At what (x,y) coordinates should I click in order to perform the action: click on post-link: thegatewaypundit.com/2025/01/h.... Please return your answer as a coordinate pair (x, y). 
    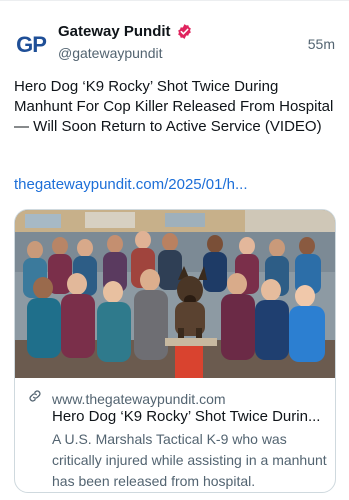
    Looking at the image, I should click on (131, 184).